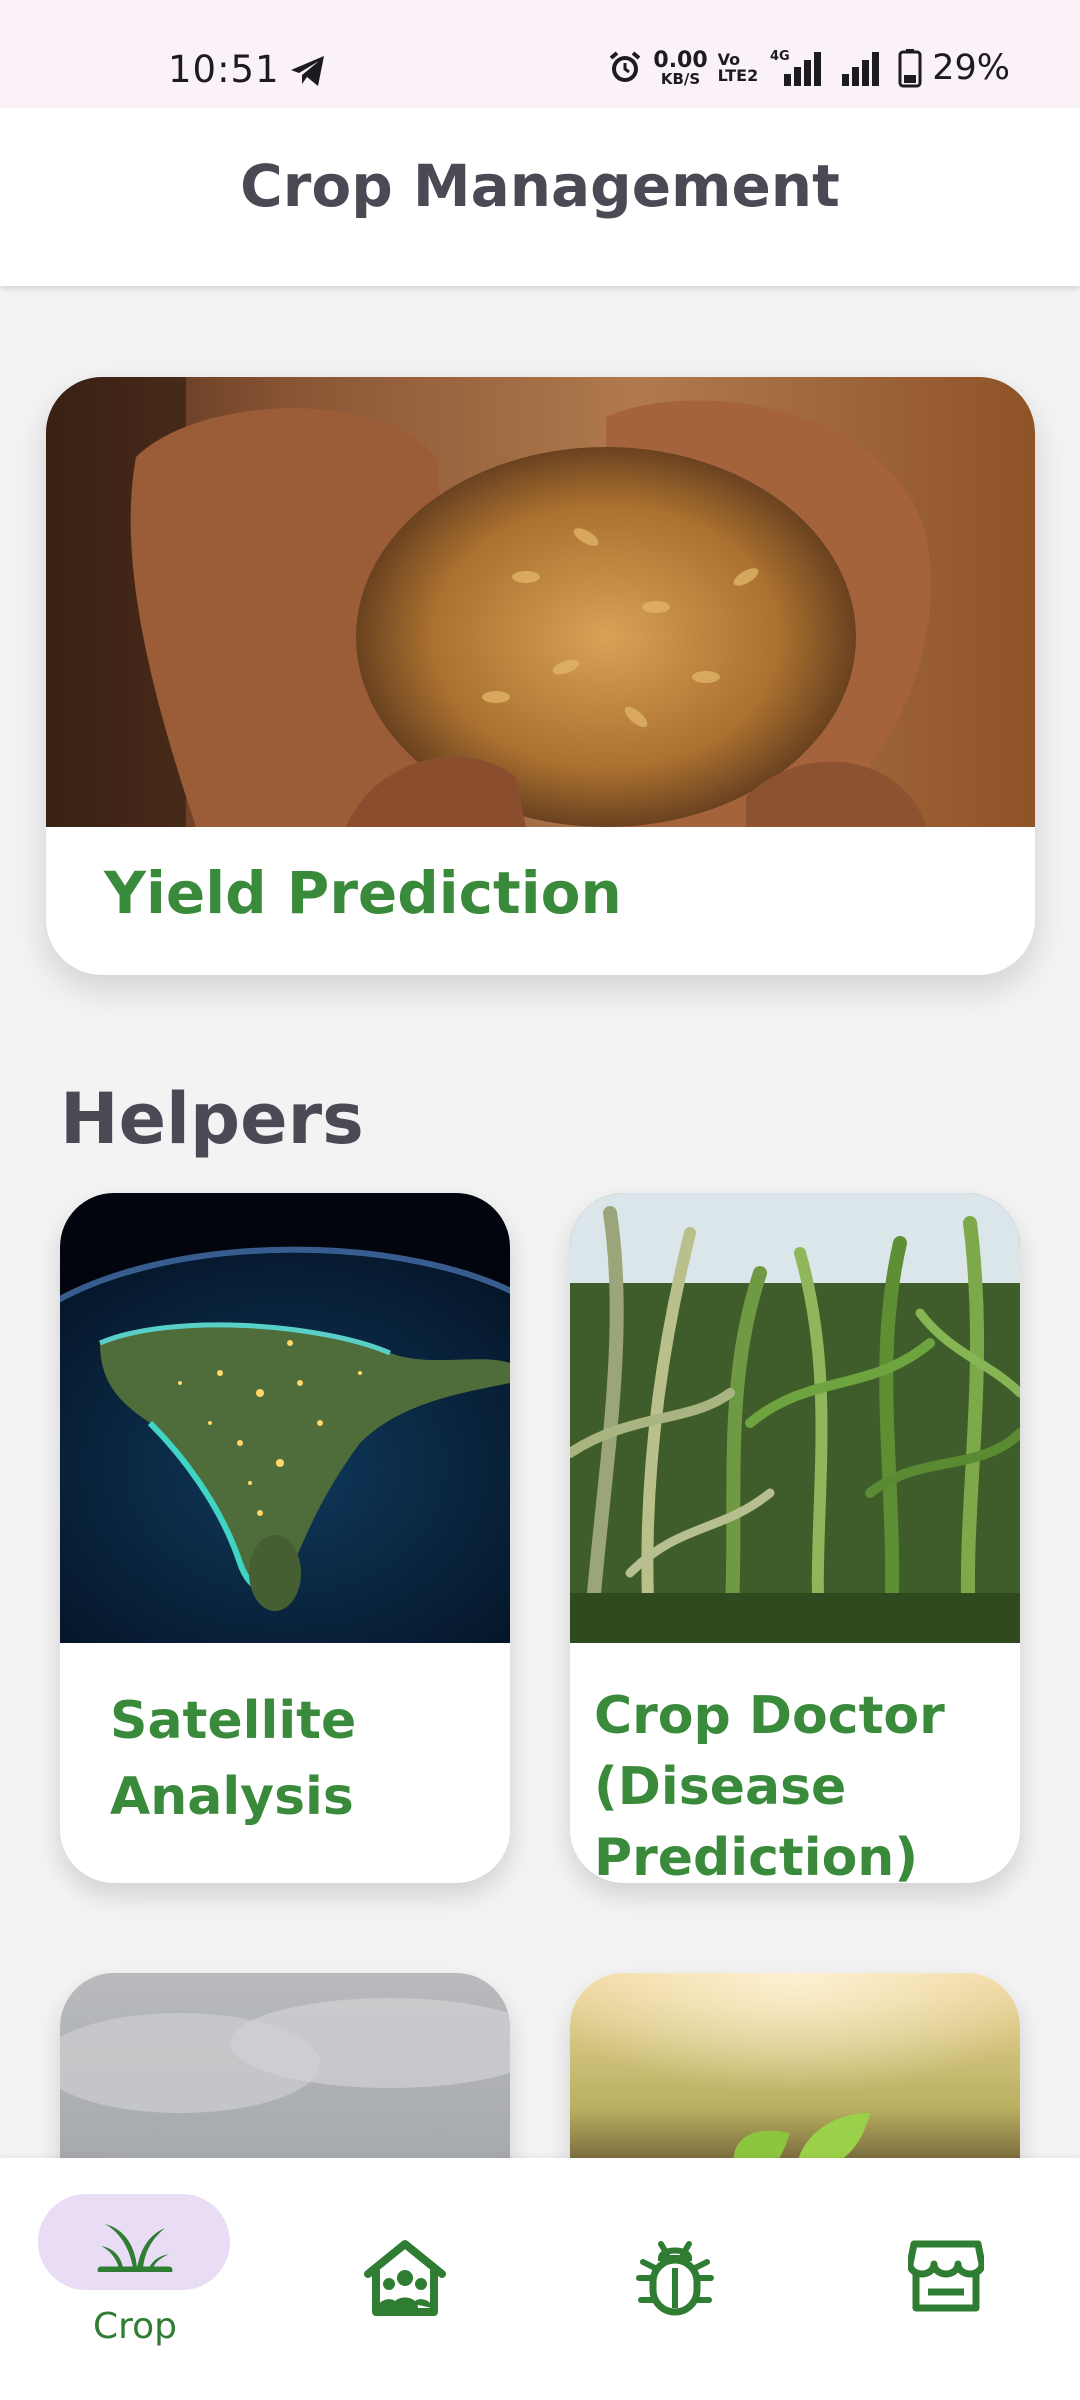  What do you see at coordinates (224, 69) in the screenshot?
I see `status-time: 10:51` at bounding box center [224, 69].